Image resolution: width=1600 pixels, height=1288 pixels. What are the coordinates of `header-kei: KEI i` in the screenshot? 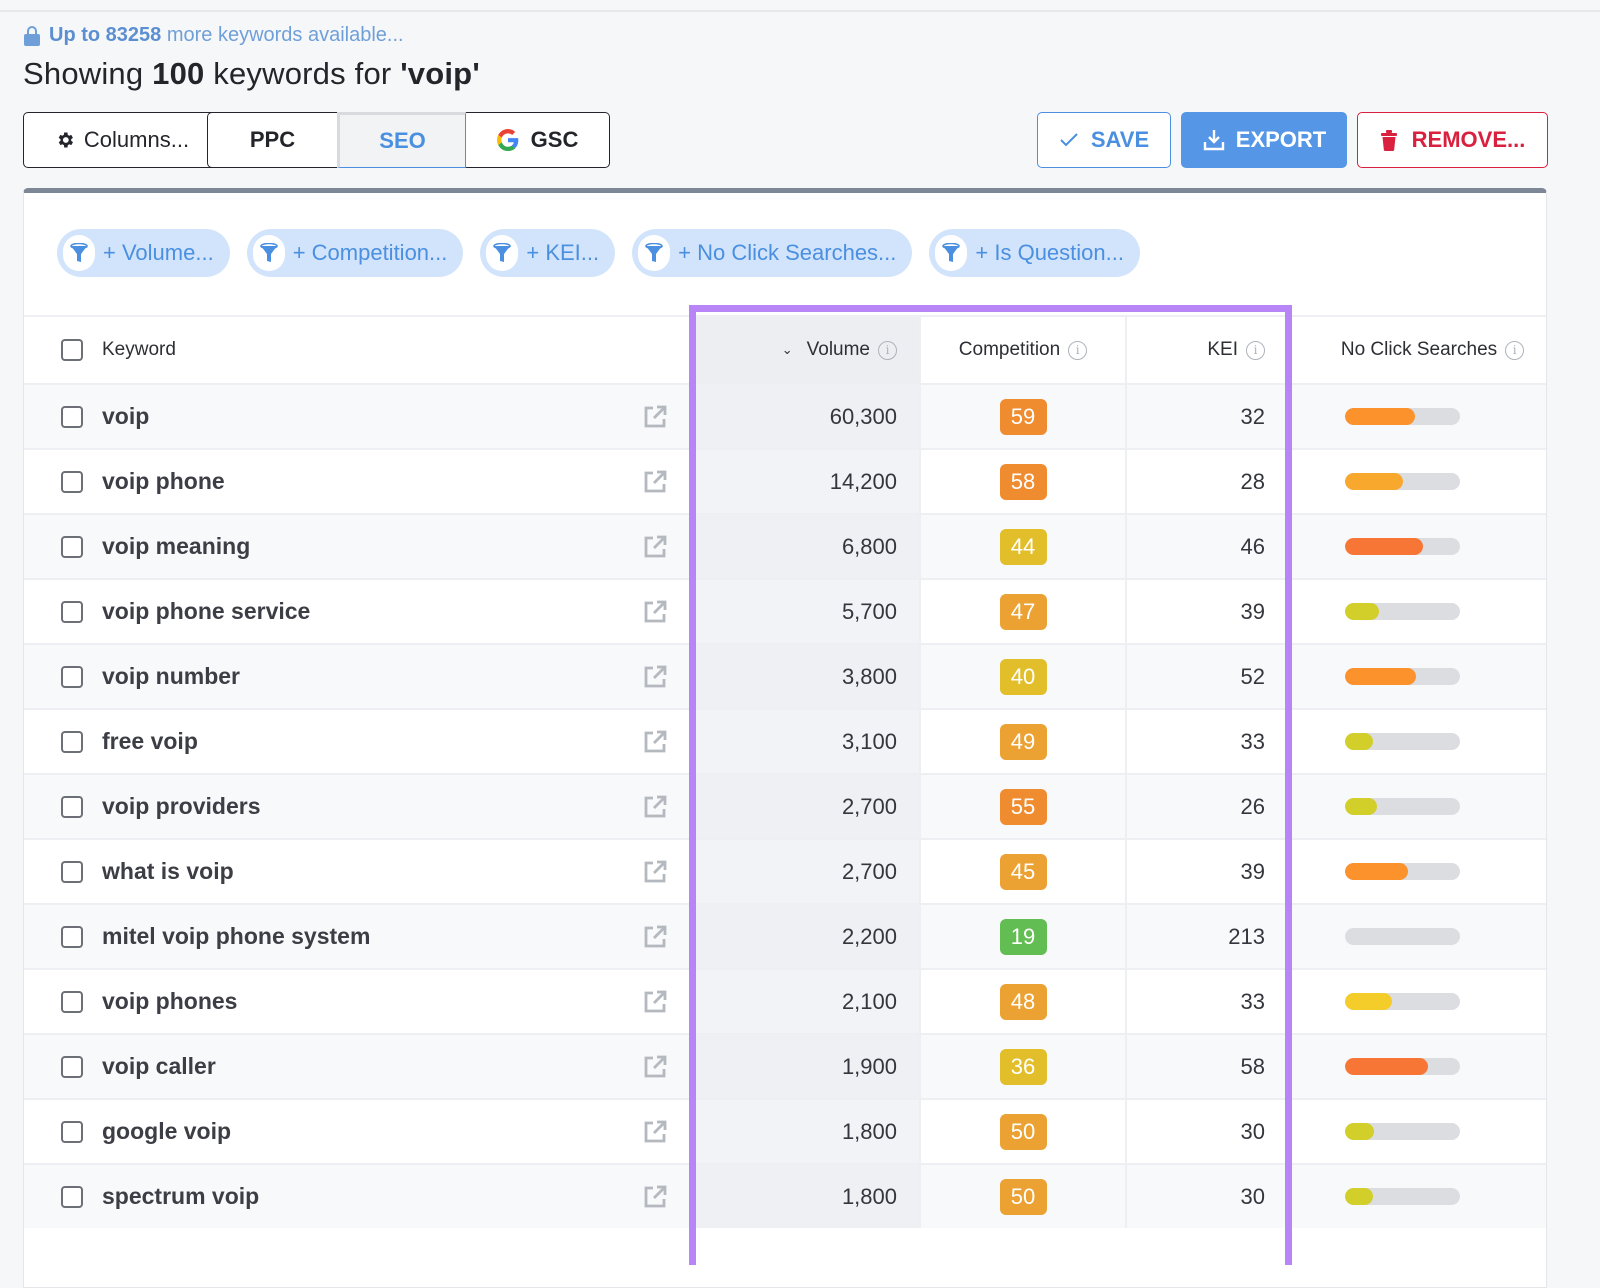 It's located at (1209, 350).